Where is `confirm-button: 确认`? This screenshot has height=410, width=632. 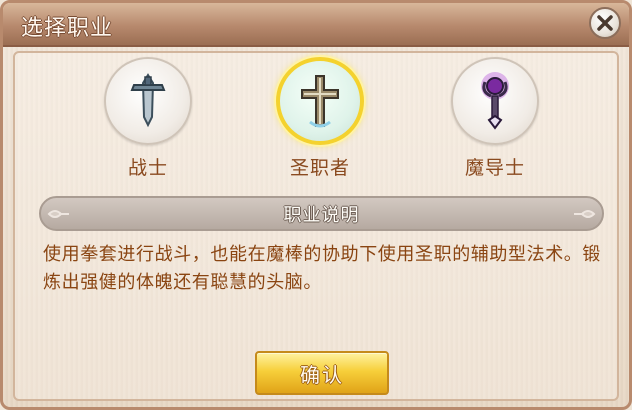 confirm-button: 确认 is located at coordinates (322, 373).